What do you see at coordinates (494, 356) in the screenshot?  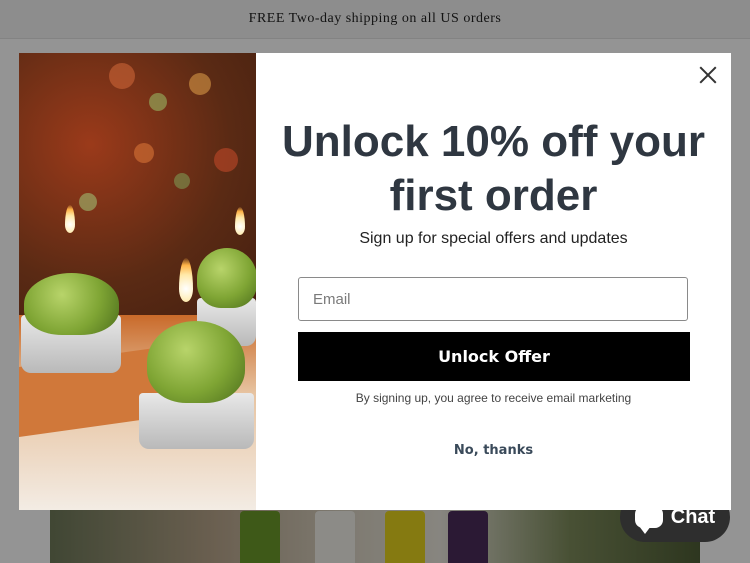 I see `unlock-offer-button: Unlock Offer` at bounding box center [494, 356].